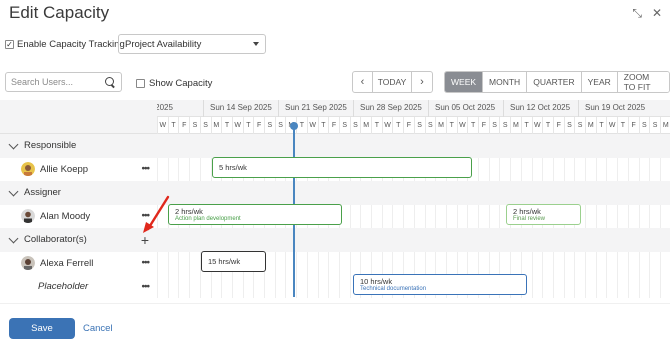  Describe the element at coordinates (181, 83) in the screenshot. I see `show-capacity-label: Show Capacity` at that location.